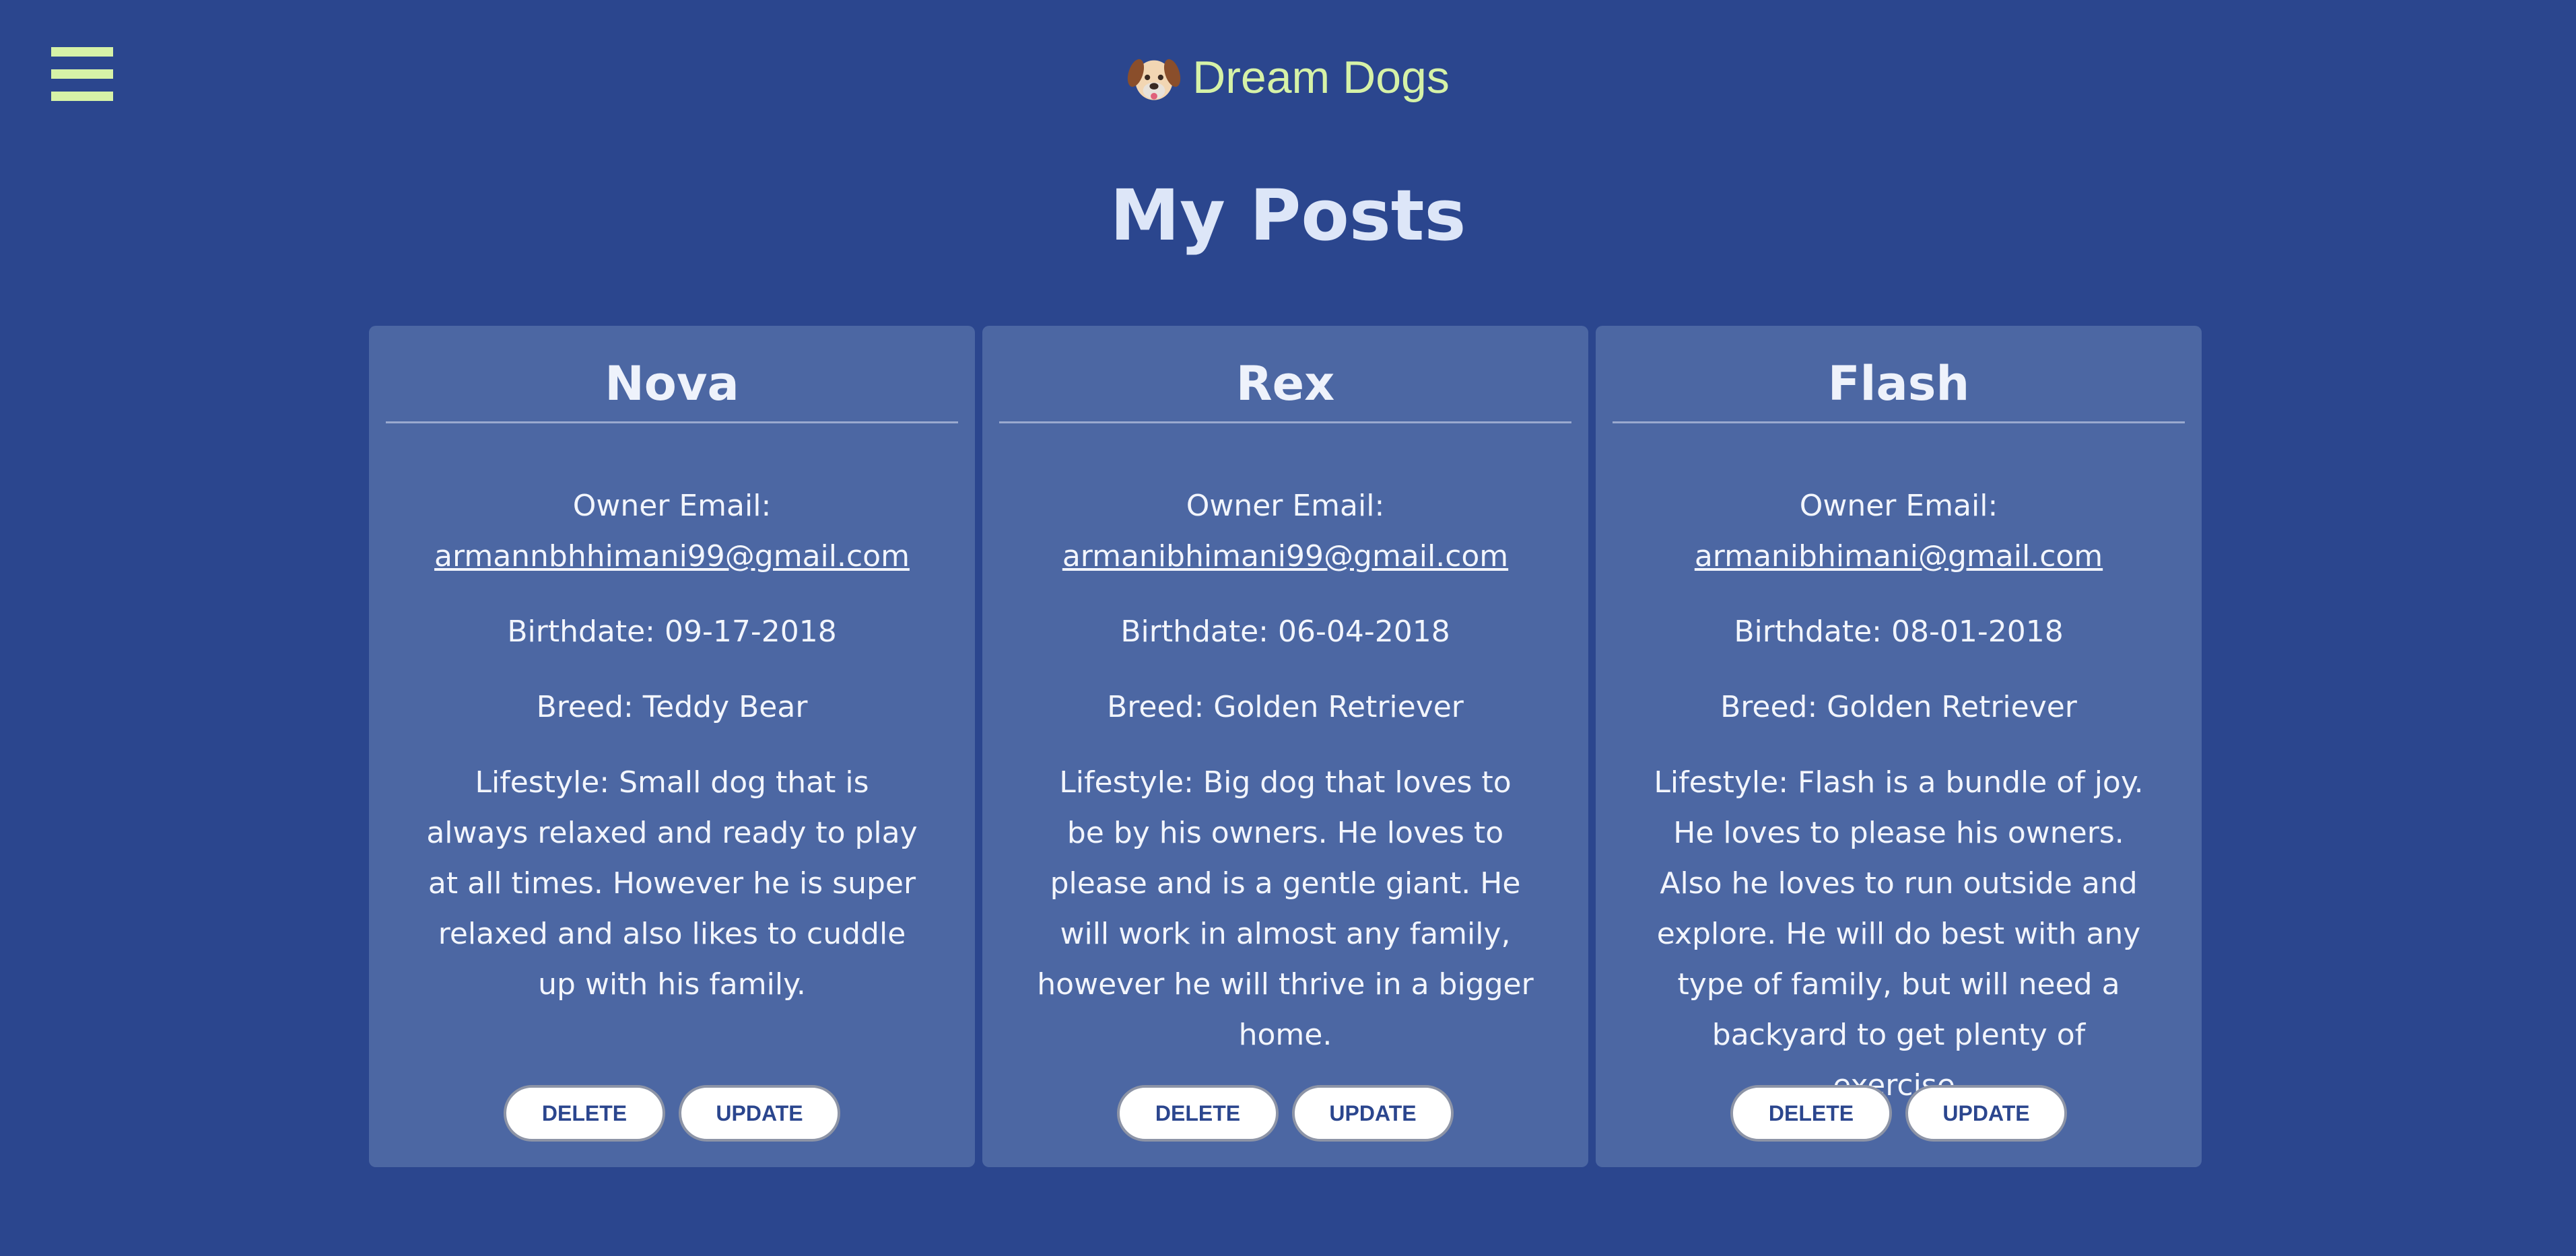 The width and height of the screenshot is (2576, 1256). What do you see at coordinates (1285, 556) in the screenshot?
I see `owner-email-link: armanibhimani99@gmail.com` at bounding box center [1285, 556].